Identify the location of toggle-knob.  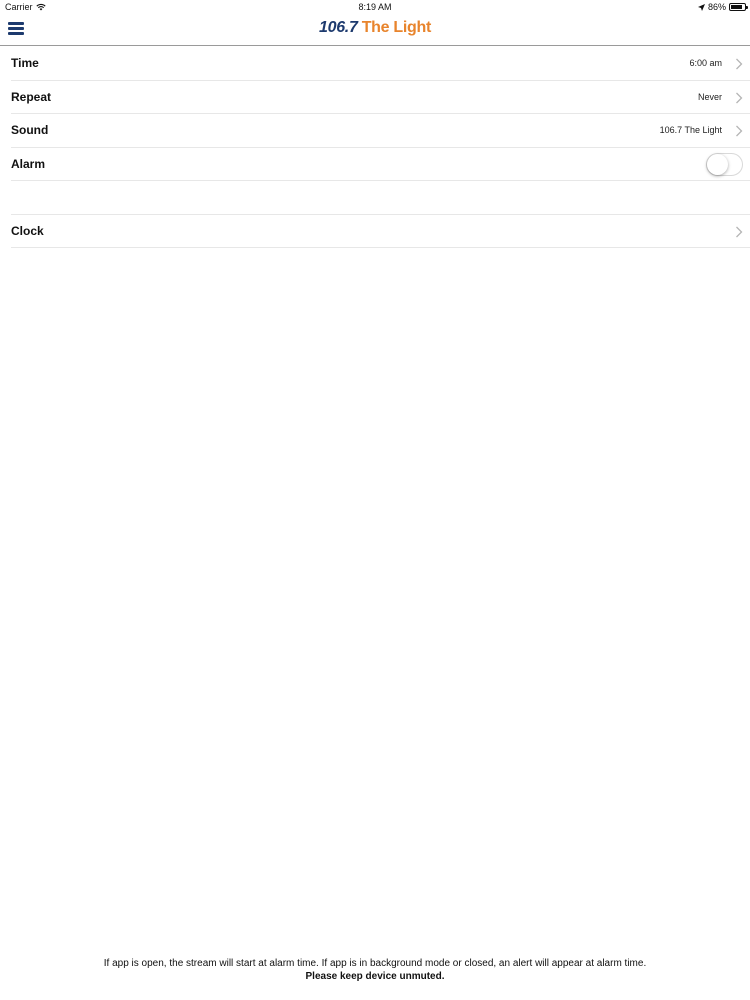
(717, 164).